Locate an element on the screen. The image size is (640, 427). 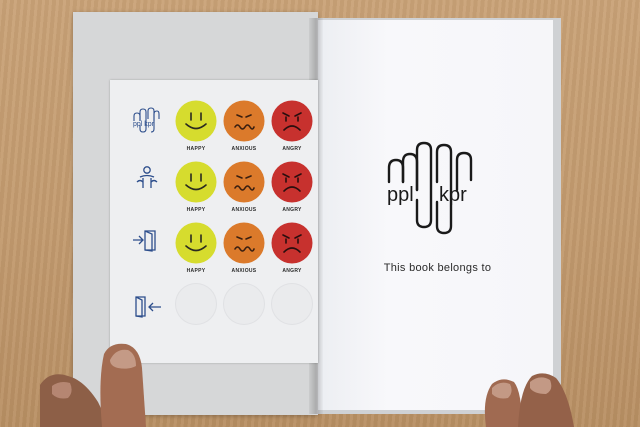
ppl-kpr-logo: ppl kpr is located at coordinates (432, 190).